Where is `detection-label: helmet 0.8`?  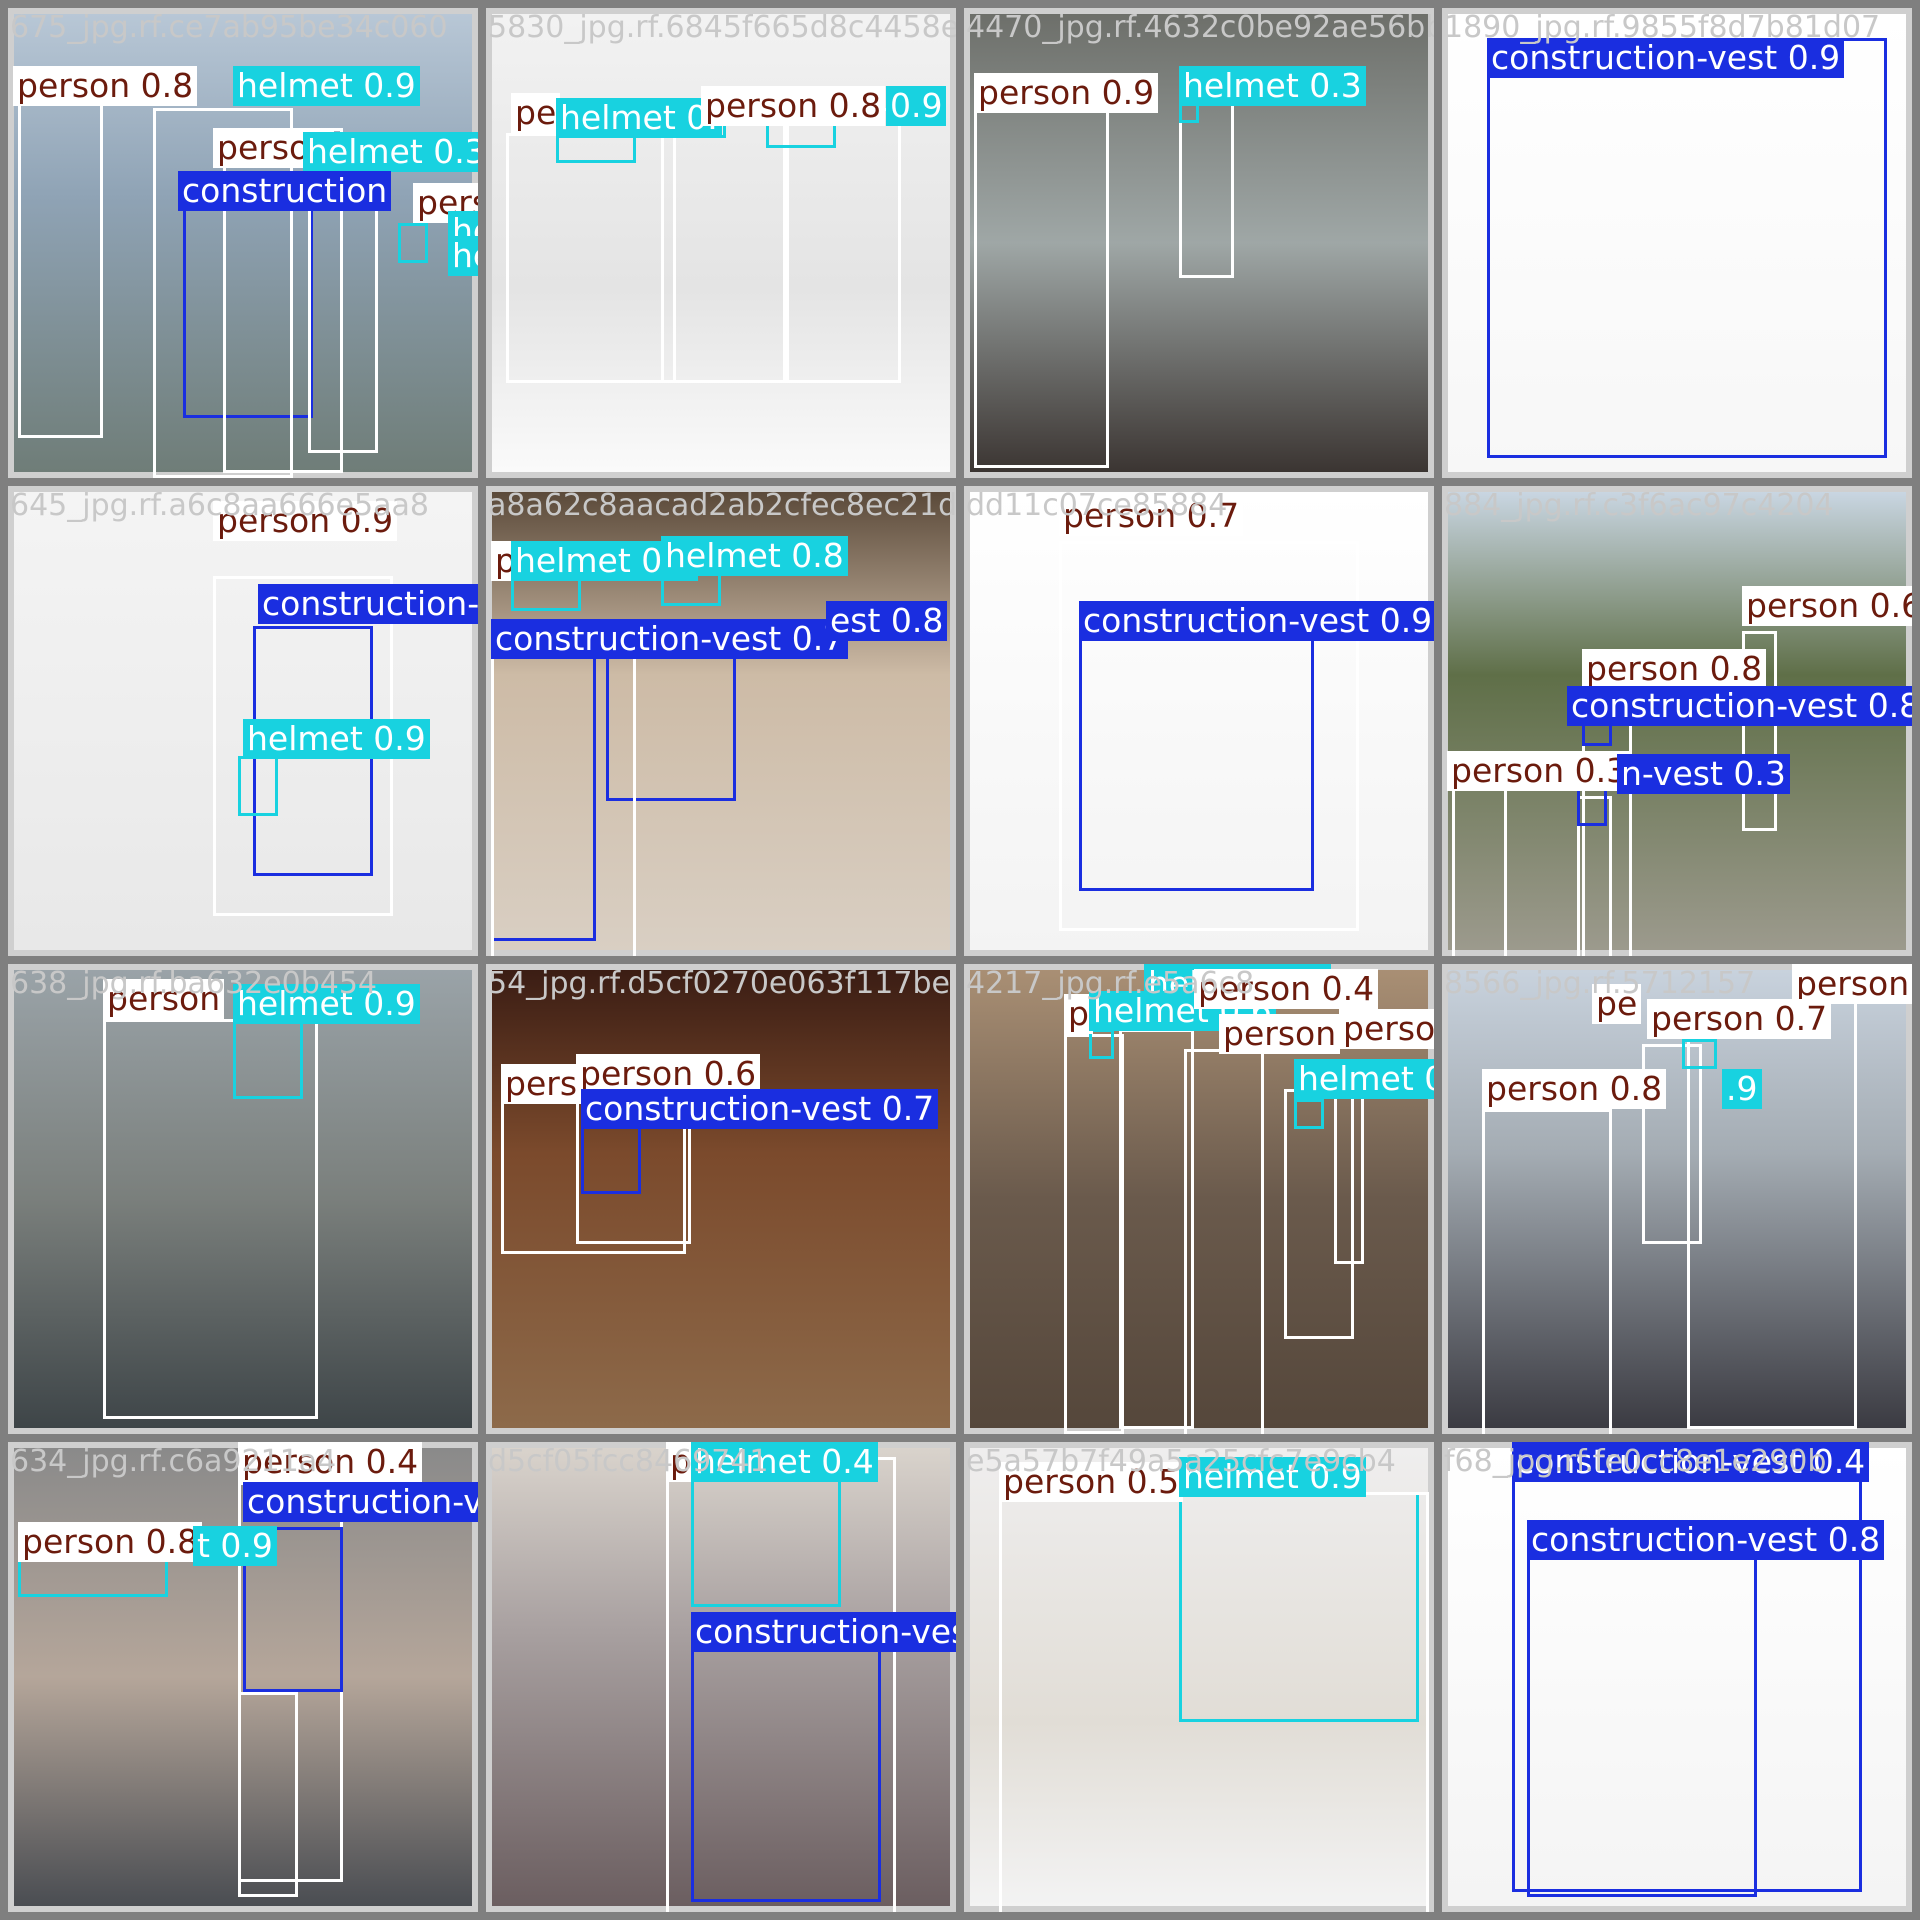
detection-label: helmet 0.8 is located at coordinates (754, 556).